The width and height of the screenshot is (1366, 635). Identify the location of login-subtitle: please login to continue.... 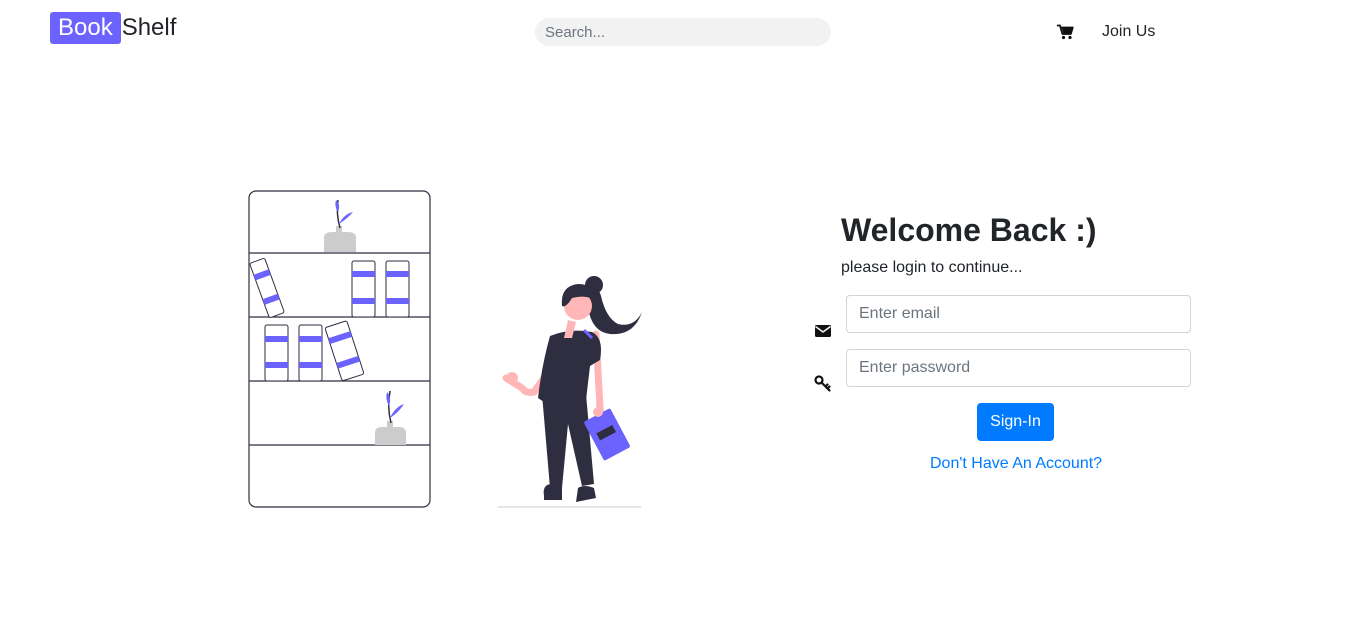
(932, 267).